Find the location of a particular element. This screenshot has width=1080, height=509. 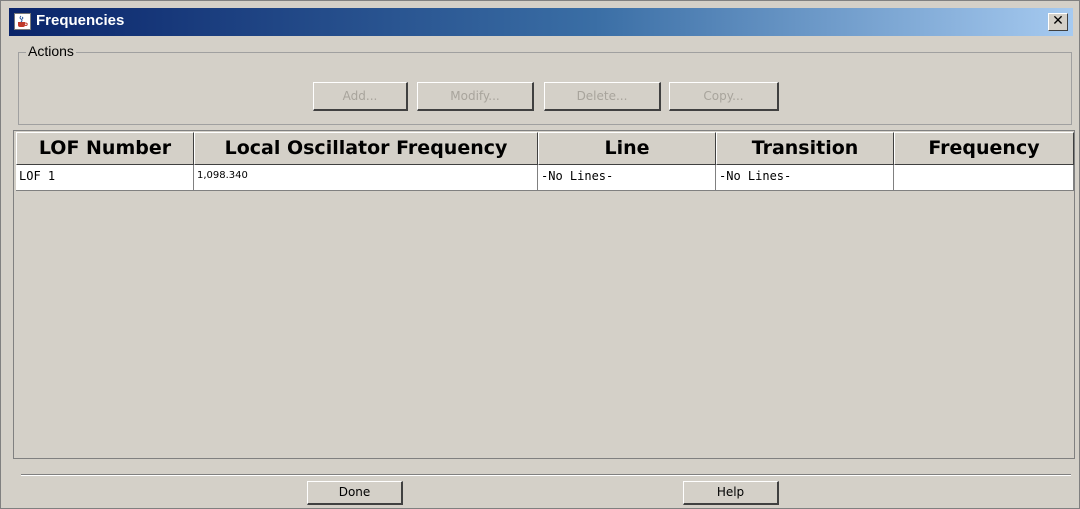

close-button: ✕ is located at coordinates (1058, 22).